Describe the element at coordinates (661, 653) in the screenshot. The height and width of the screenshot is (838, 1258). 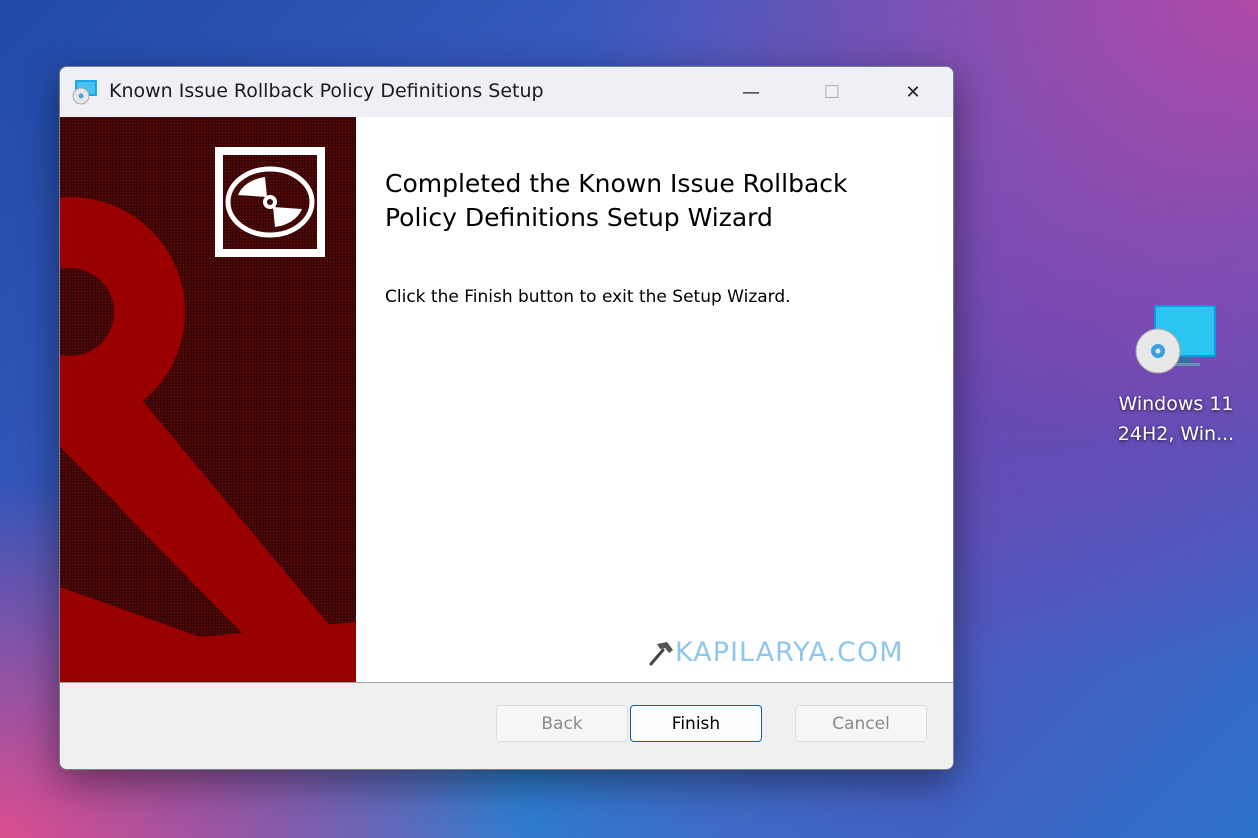
I see `watermark-hammer-icon` at that location.